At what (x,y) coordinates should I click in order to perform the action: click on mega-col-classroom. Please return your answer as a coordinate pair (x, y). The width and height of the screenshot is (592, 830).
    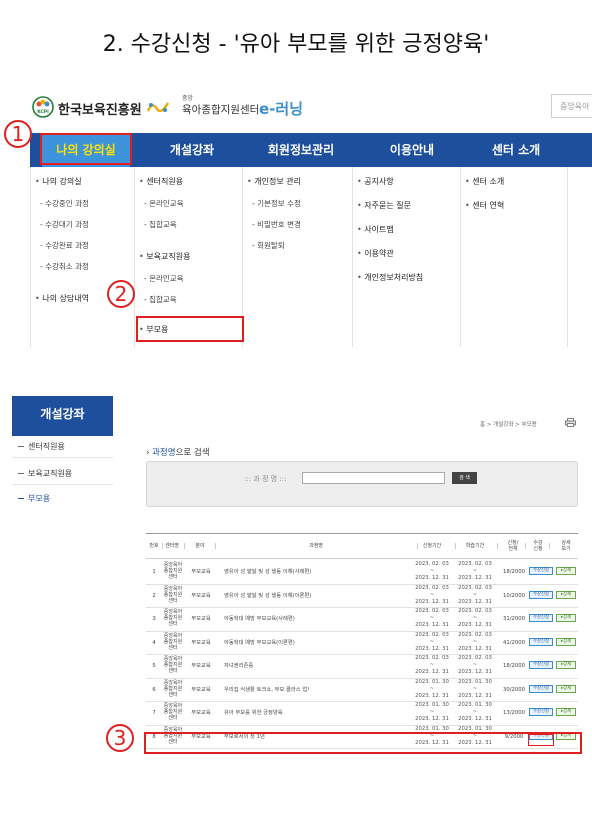
    Looking at the image, I should click on (82, 257).